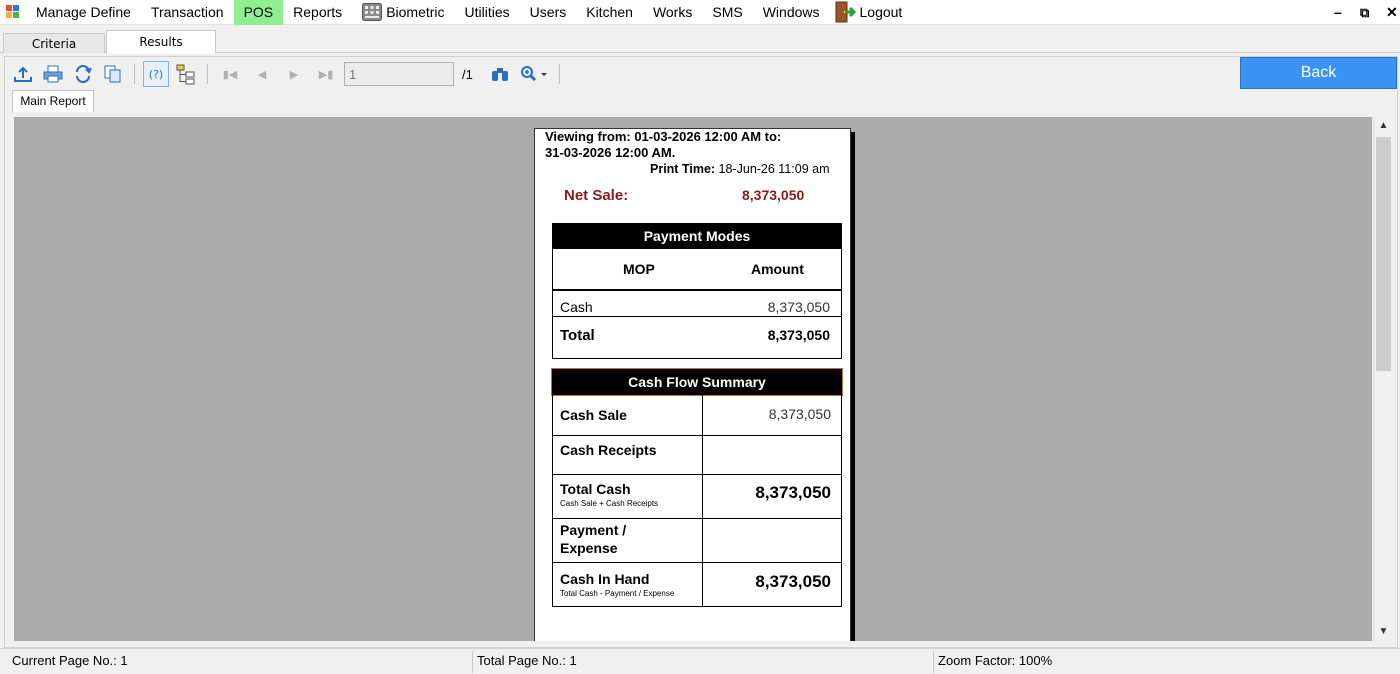  What do you see at coordinates (54, 43) in the screenshot?
I see `tab-criteria: Criteria` at bounding box center [54, 43].